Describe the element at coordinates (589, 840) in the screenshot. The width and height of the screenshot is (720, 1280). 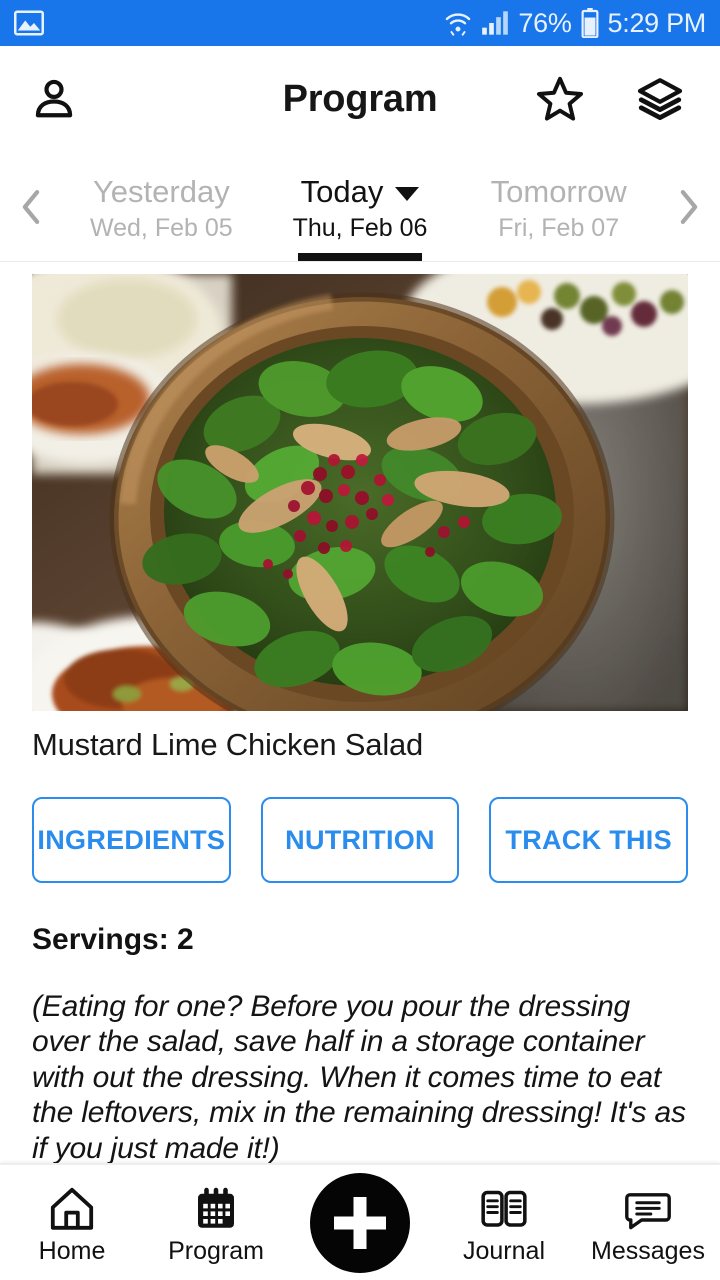
I see `track-this-button: TRACK THIS` at that location.